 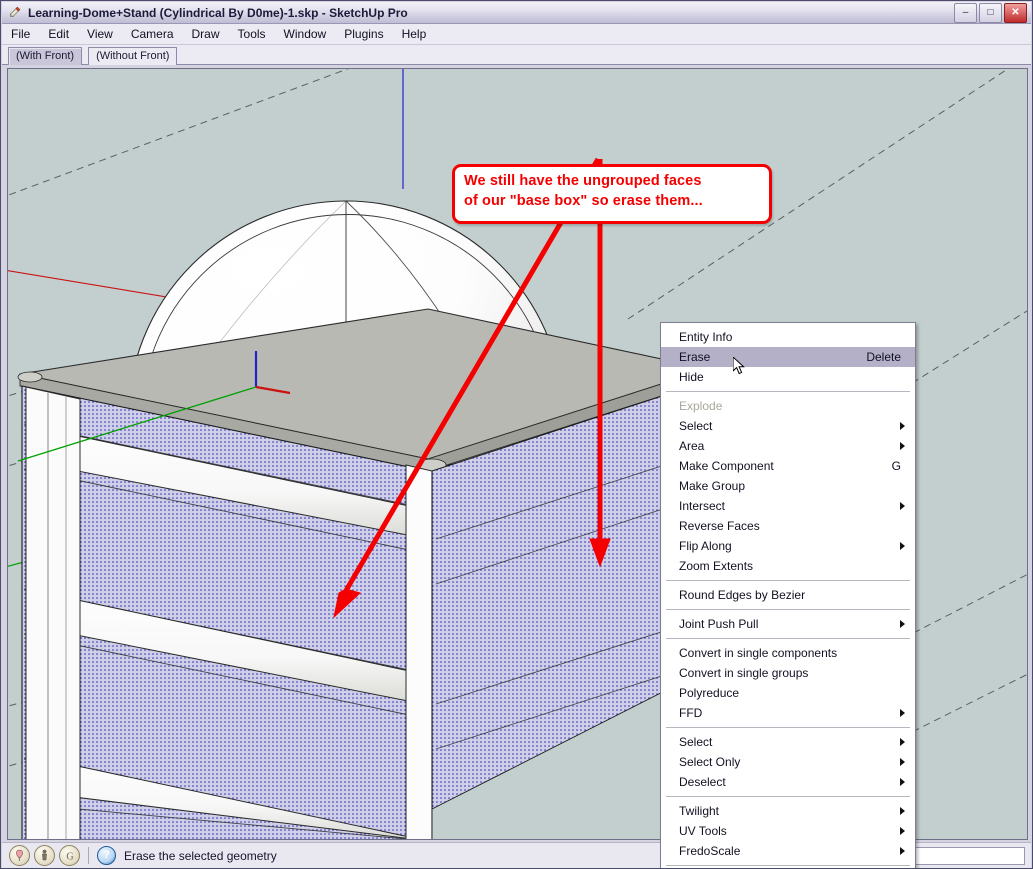 What do you see at coordinates (692, 446) in the screenshot?
I see `context-menu-item-label: Area` at bounding box center [692, 446].